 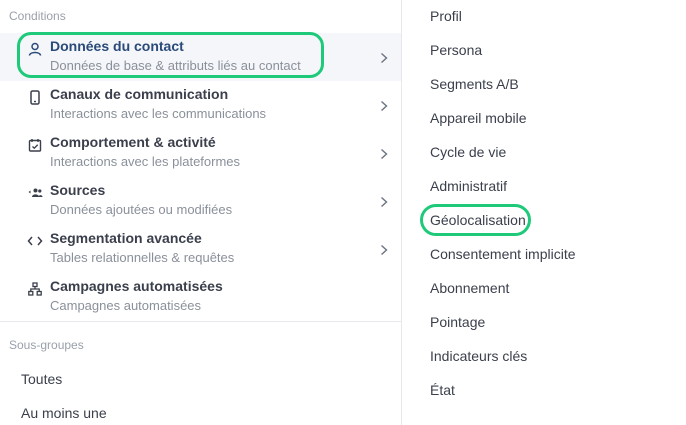 What do you see at coordinates (35, 193) in the screenshot?
I see `sources-icon` at bounding box center [35, 193].